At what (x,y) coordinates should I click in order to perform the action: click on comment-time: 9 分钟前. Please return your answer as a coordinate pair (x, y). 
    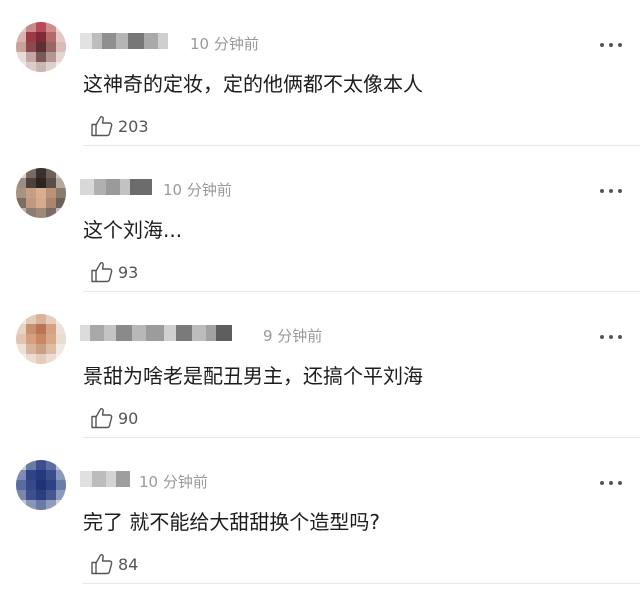
    Looking at the image, I should click on (293, 336).